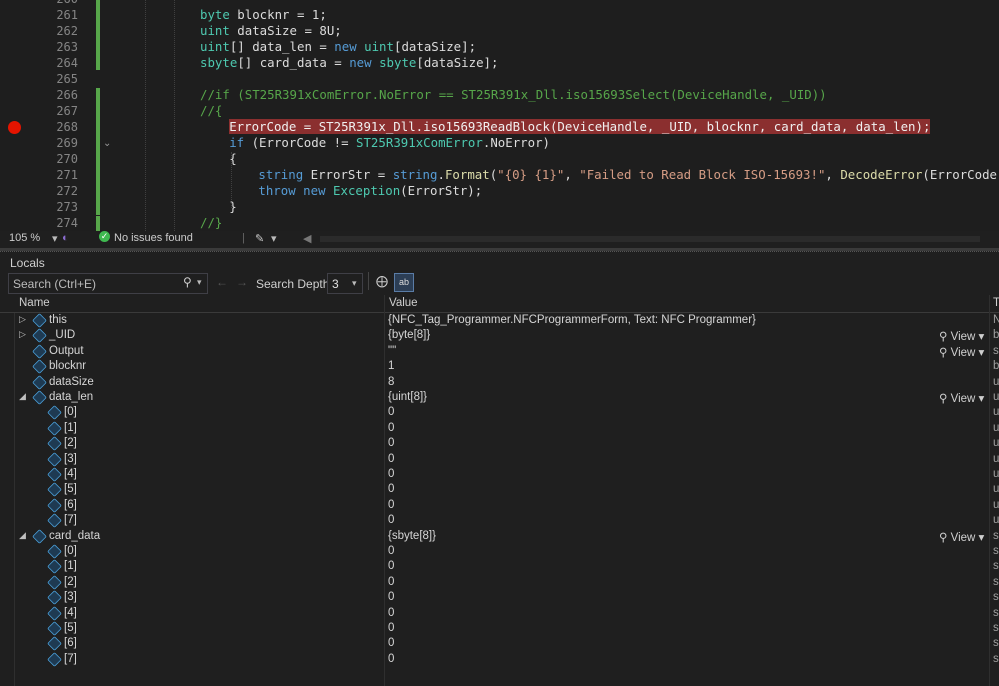 This screenshot has height=686, width=999. What do you see at coordinates (271, 31) in the screenshot?
I see `code-text: uint dataSize = 8U;` at bounding box center [271, 31].